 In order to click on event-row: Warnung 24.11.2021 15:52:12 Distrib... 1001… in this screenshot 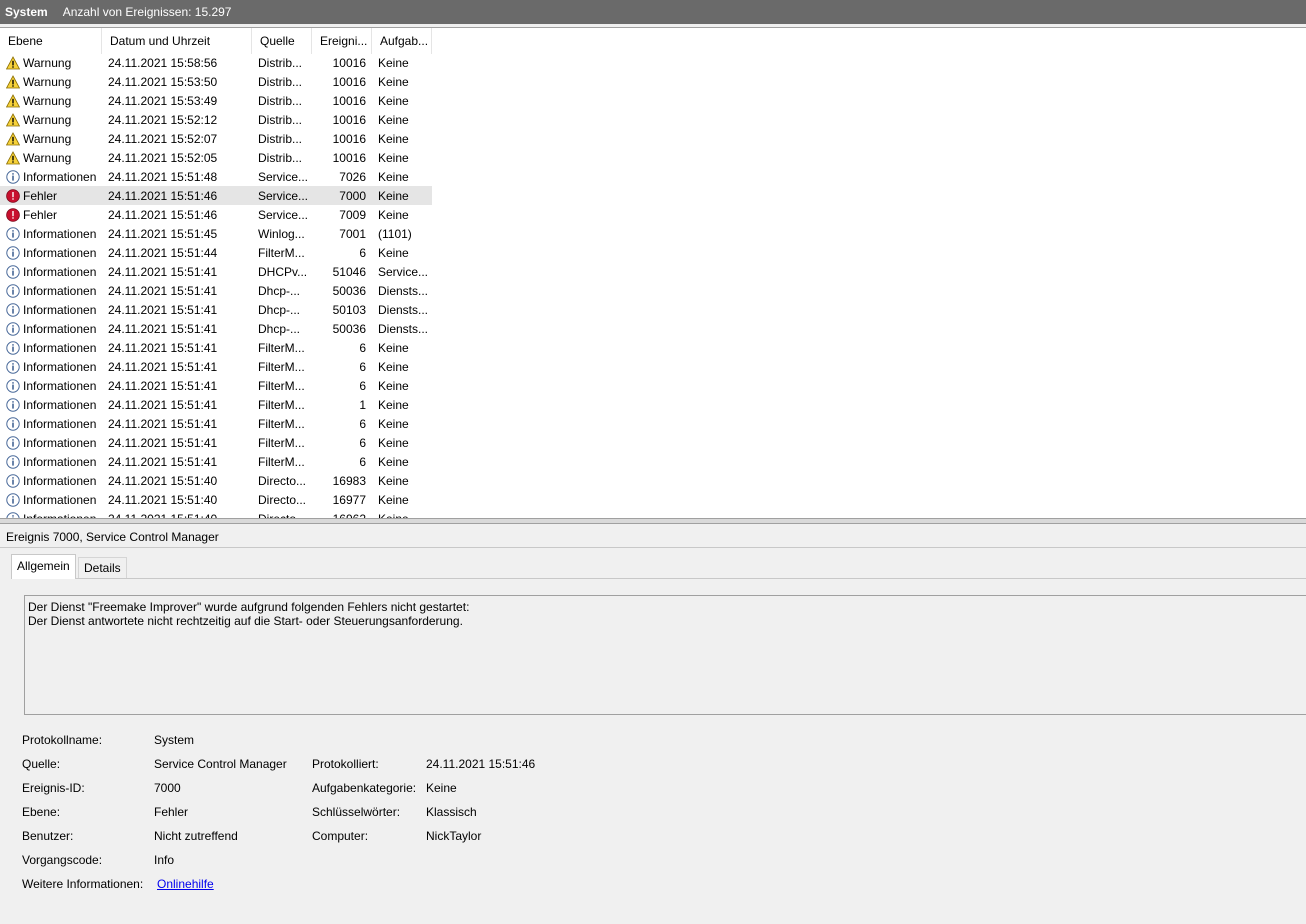, I will do `click(216, 119)`.